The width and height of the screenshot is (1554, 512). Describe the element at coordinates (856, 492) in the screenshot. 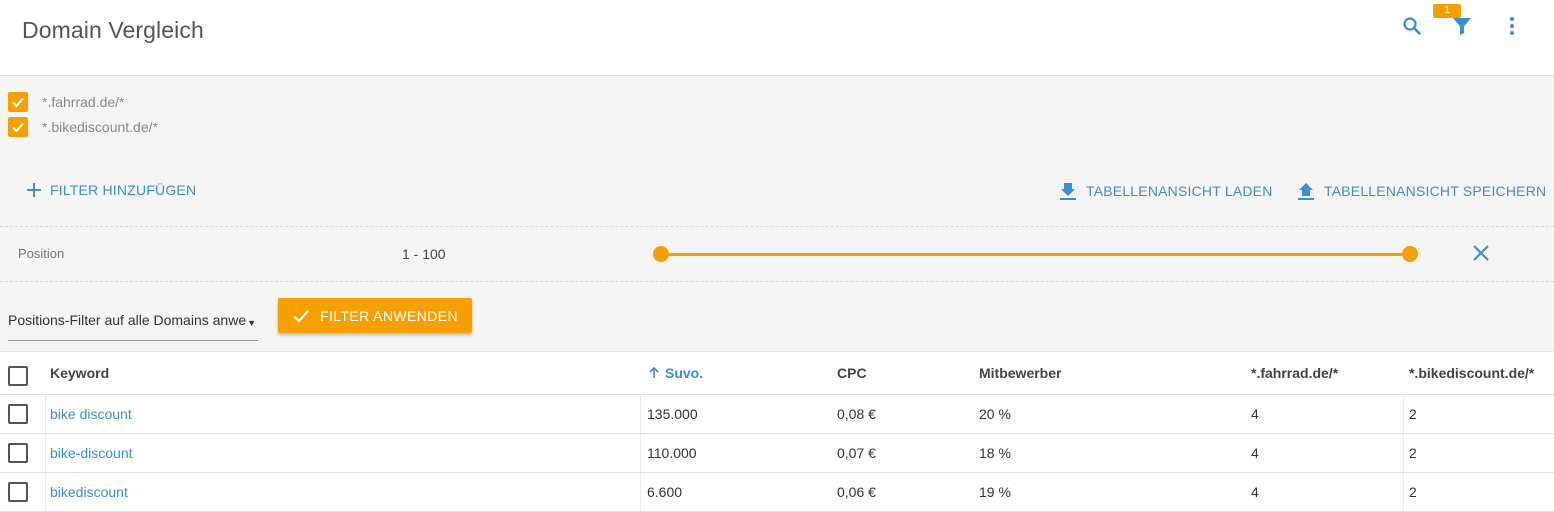

I see `cpc-cell: 0,06 €` at that location.